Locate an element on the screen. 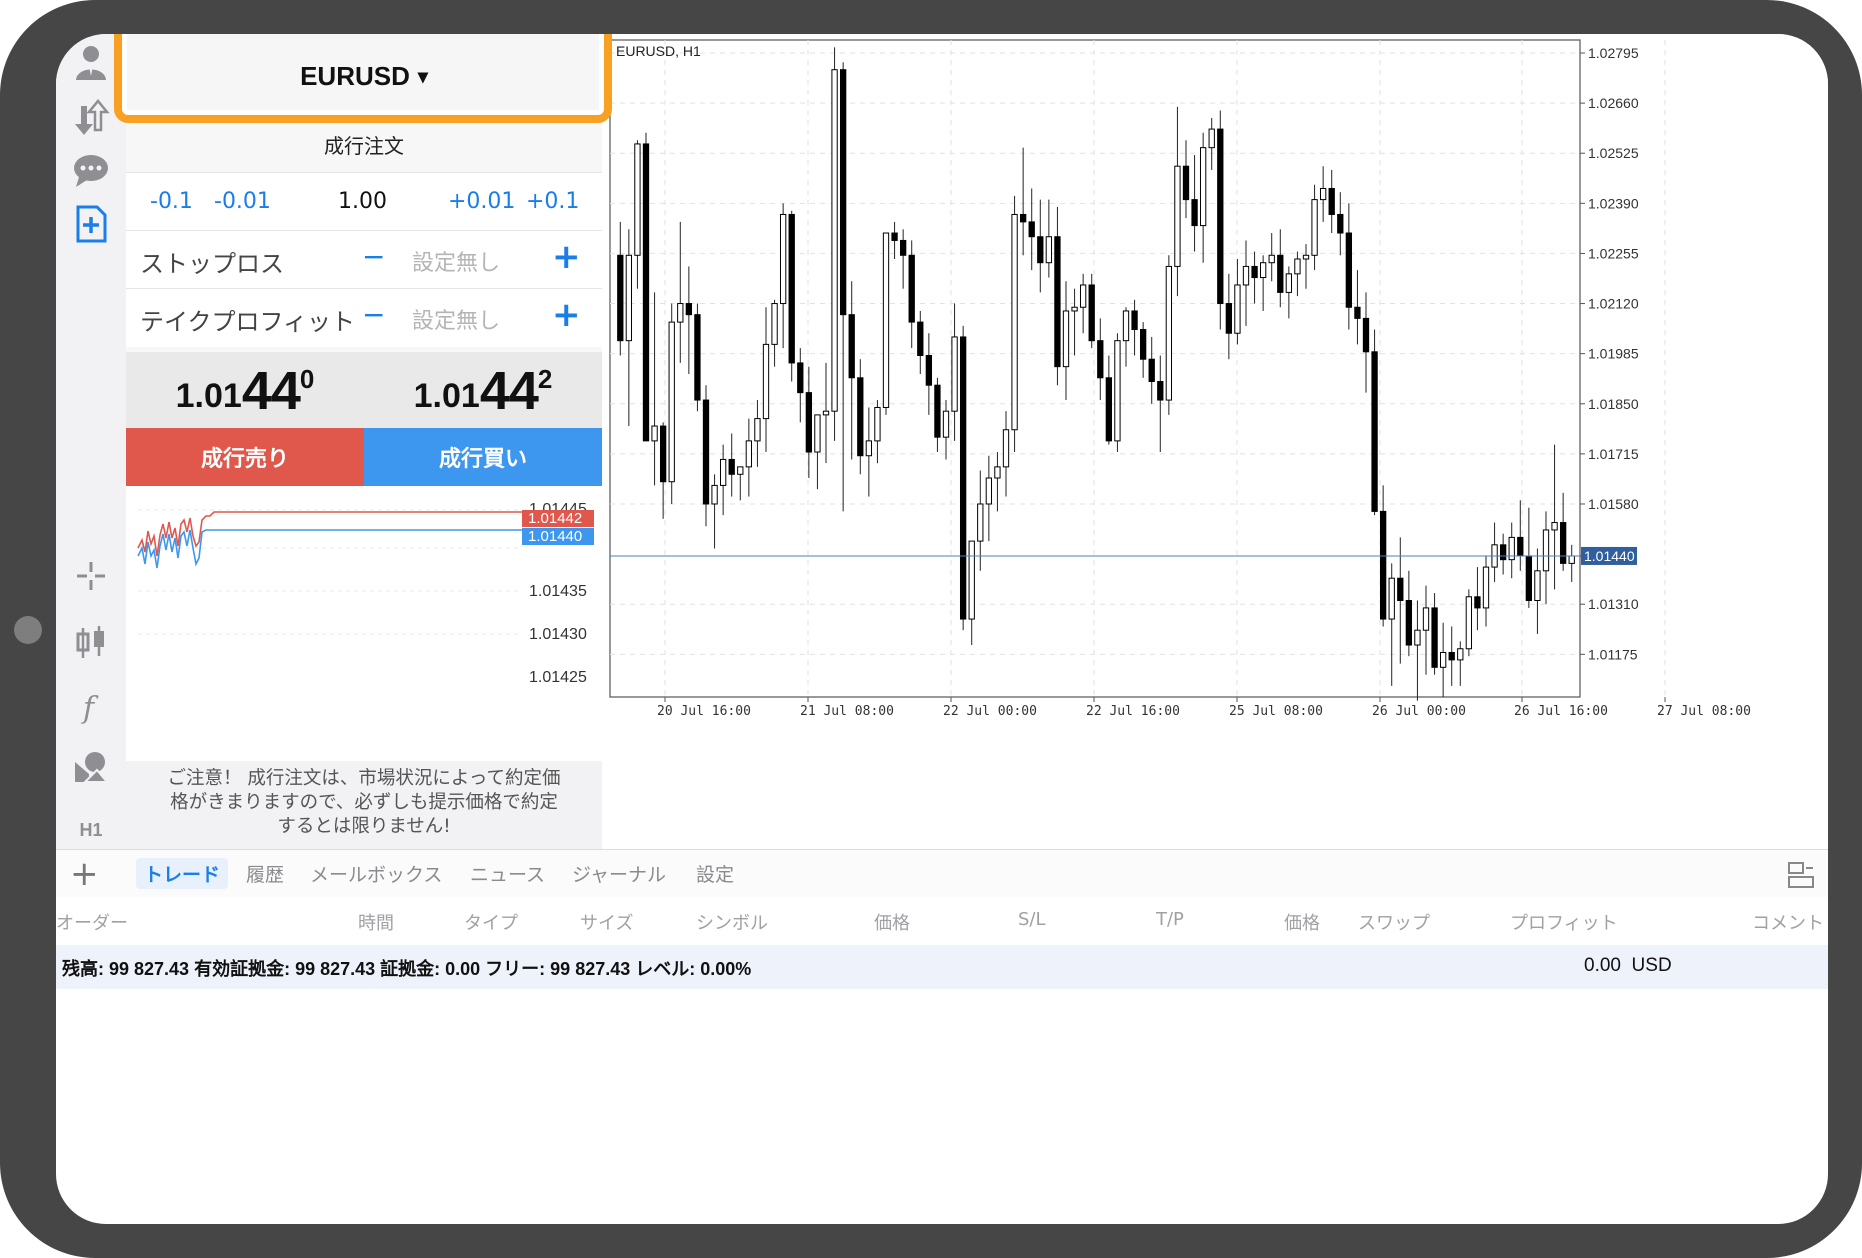 This screenshot has width=1862, height=1258. add-icon: + is located at coordinates (84, 874).